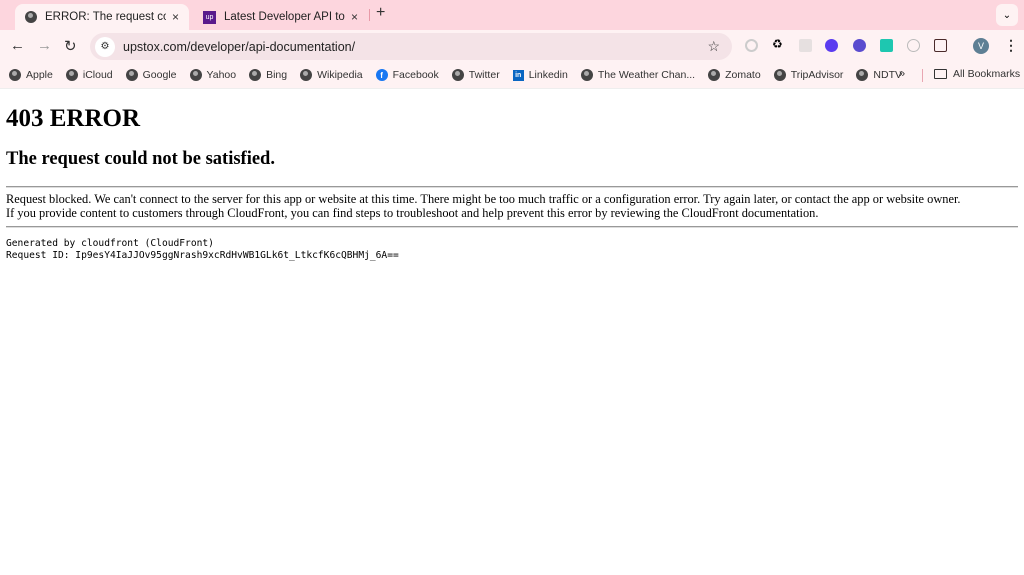 The height and width of the screenshot is (575, 1024). I want to click on bookmark-facebook: f Facebook, so click(407, 75).